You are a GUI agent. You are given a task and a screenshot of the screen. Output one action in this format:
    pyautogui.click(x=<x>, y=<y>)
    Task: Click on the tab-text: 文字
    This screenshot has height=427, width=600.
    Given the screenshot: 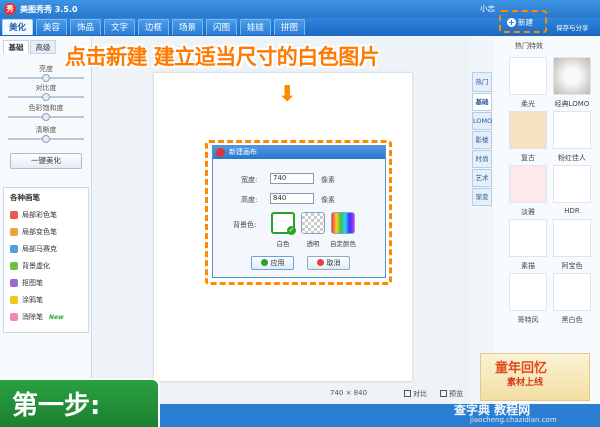 What is the action you would take?
    pyautogui.click(x=119, y=27)
    